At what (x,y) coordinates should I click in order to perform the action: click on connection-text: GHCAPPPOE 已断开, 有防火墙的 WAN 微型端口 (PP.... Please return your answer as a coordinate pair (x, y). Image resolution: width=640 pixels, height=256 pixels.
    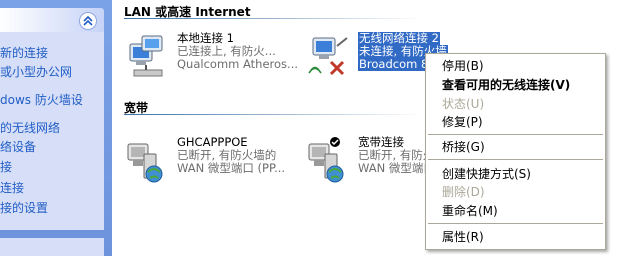
    Looking at the image, I should click on (231, 155).